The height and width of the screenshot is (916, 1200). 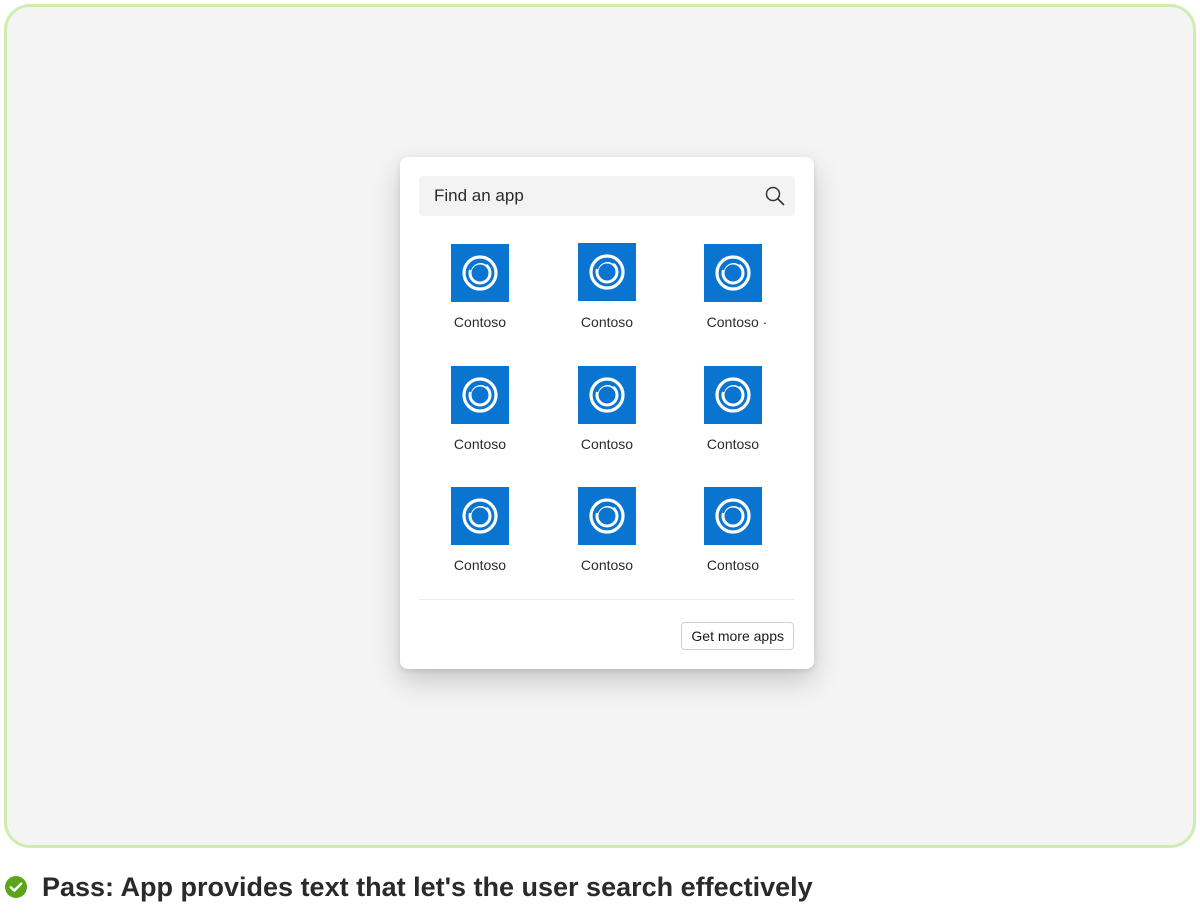 I want to click on search-box: Find an app, so click(x=607, y=196).